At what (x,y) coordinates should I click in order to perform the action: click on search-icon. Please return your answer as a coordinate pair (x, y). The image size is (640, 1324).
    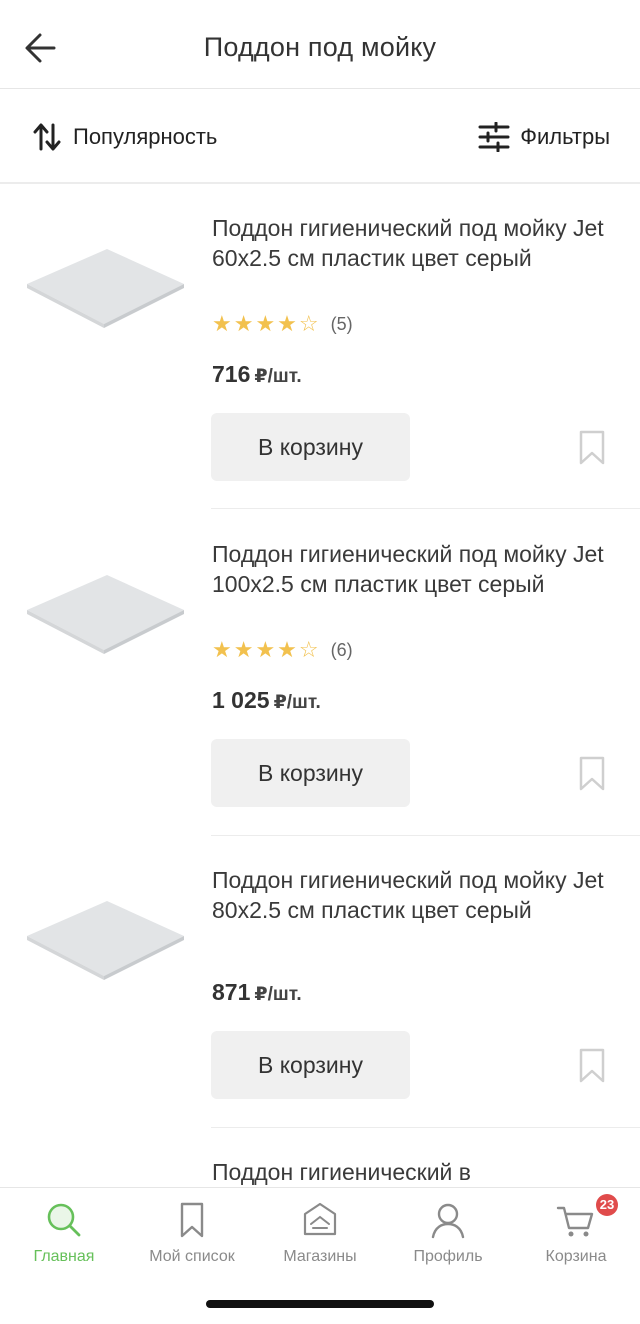
    Looking at the image, I should click on (64, 1220).